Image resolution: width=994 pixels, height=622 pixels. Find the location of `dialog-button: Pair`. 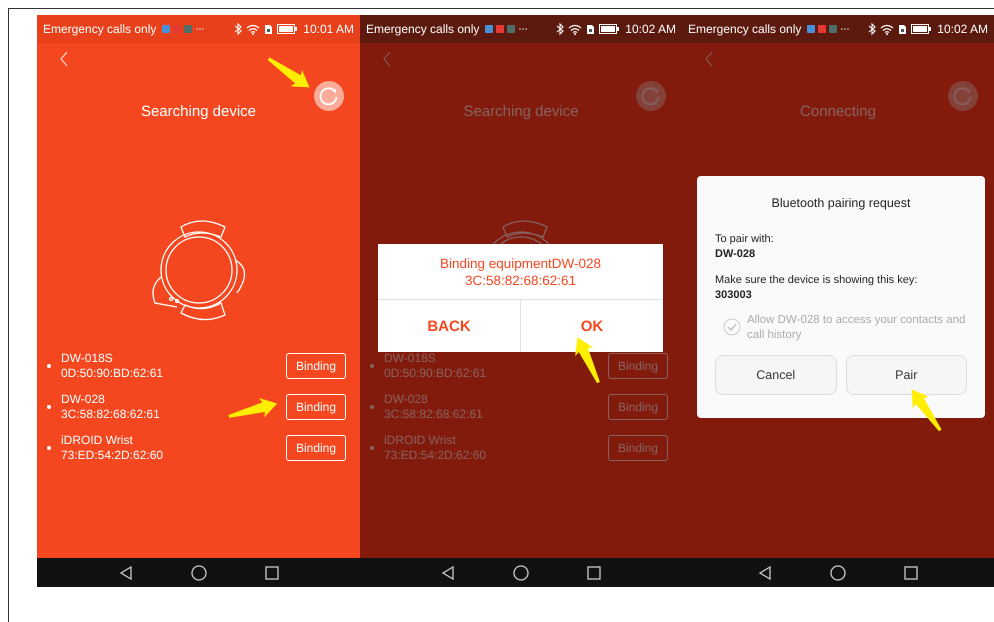

dialog-button: Pair is located at coordinates (906, 375).